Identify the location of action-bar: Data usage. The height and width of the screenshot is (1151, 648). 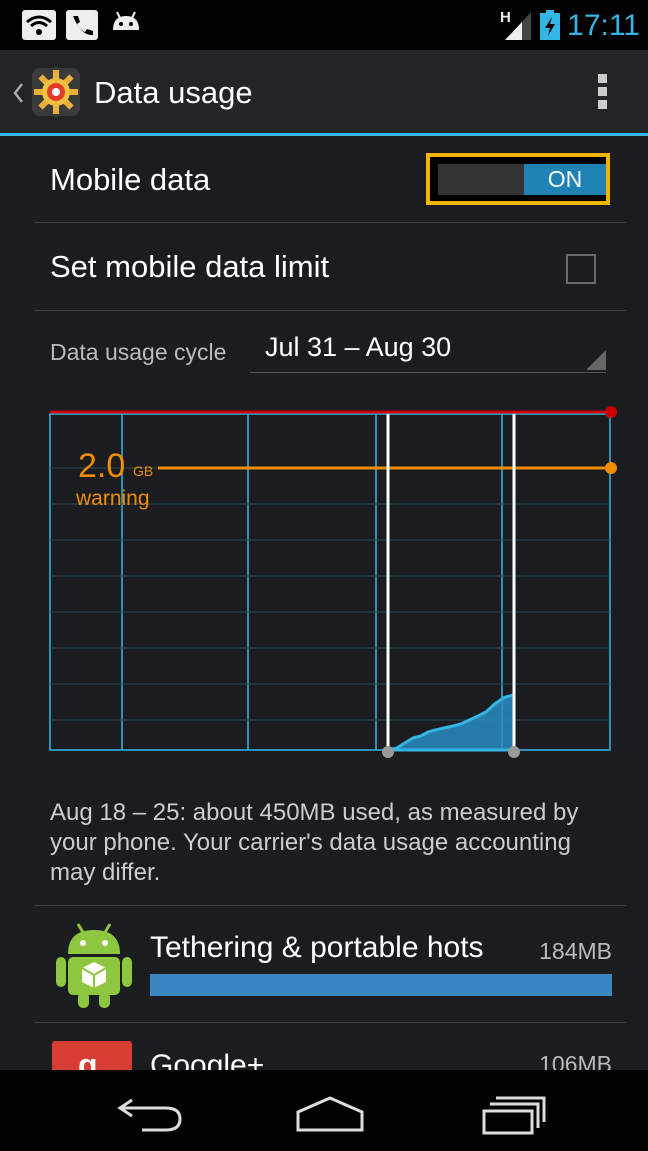
(324, 93).